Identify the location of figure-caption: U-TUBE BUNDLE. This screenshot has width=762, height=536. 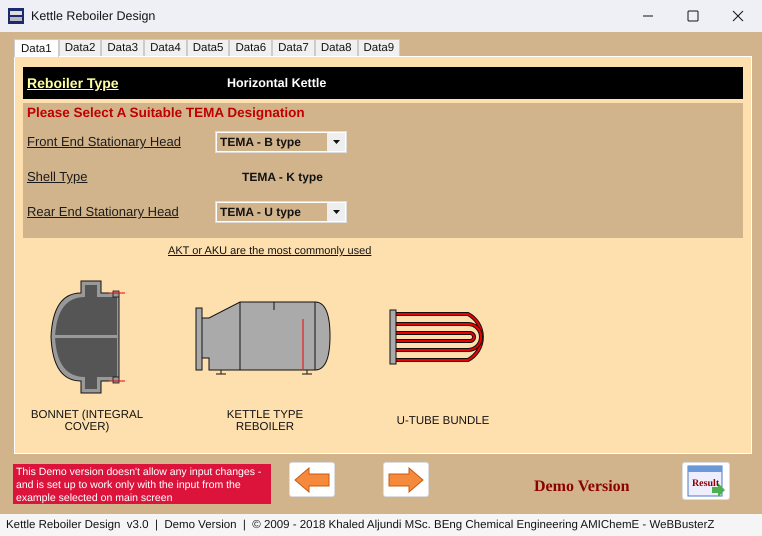
(443, 421).